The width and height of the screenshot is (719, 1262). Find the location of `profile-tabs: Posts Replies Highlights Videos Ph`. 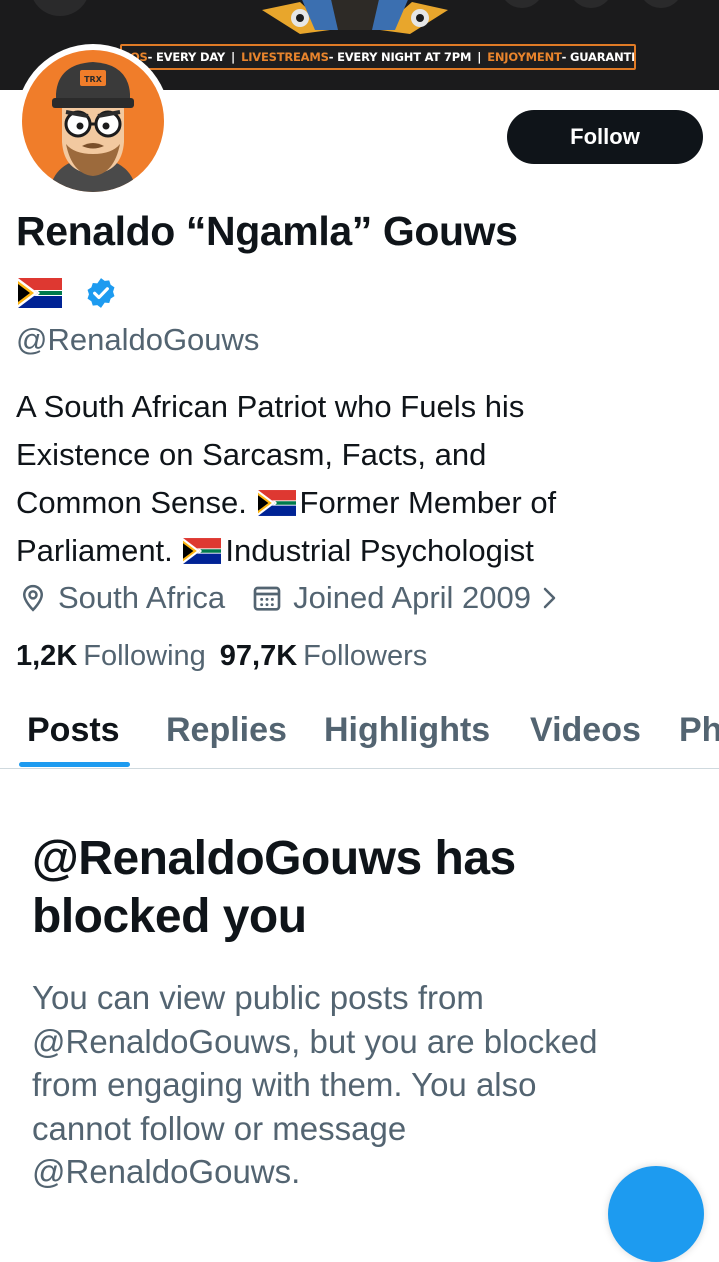

profile-tabs: Posts Replies Highlights Videos Ph is located at coordinates (359, 734).